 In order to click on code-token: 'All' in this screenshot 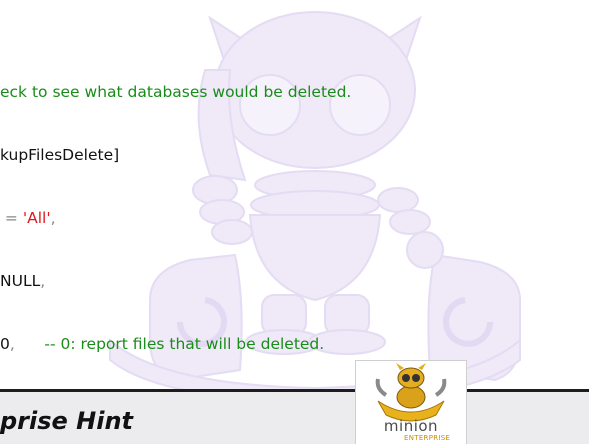, I will do `click(36, 218)`.